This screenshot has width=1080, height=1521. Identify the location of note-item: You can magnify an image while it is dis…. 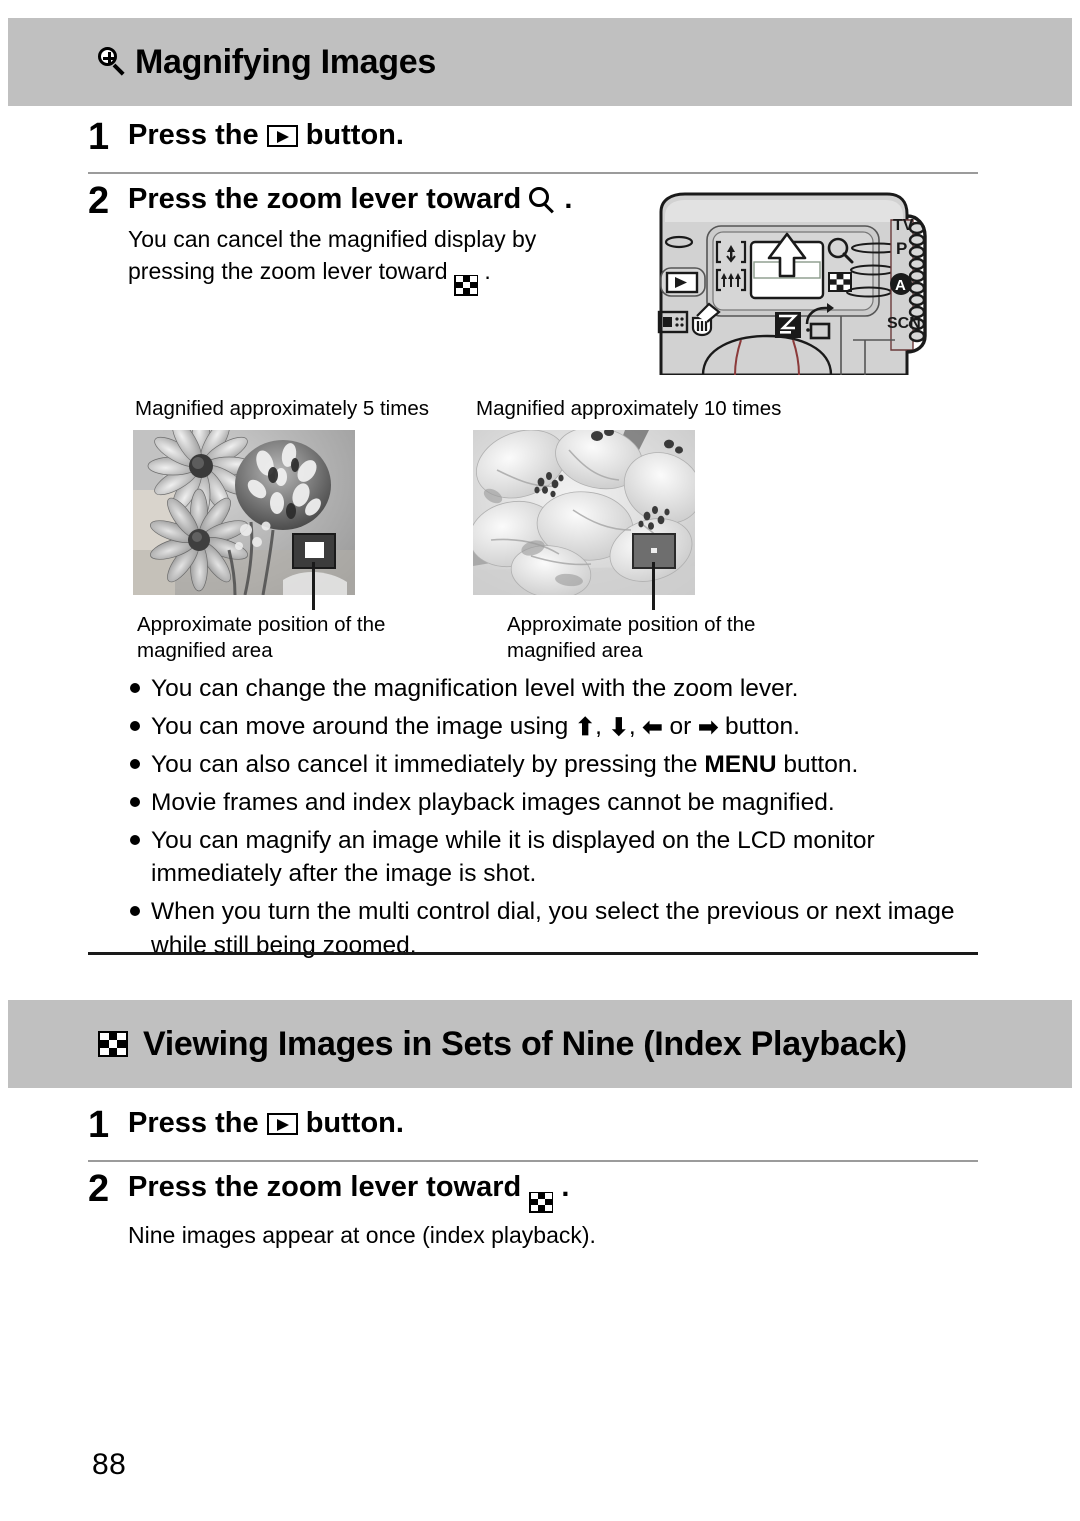
(550, 858).